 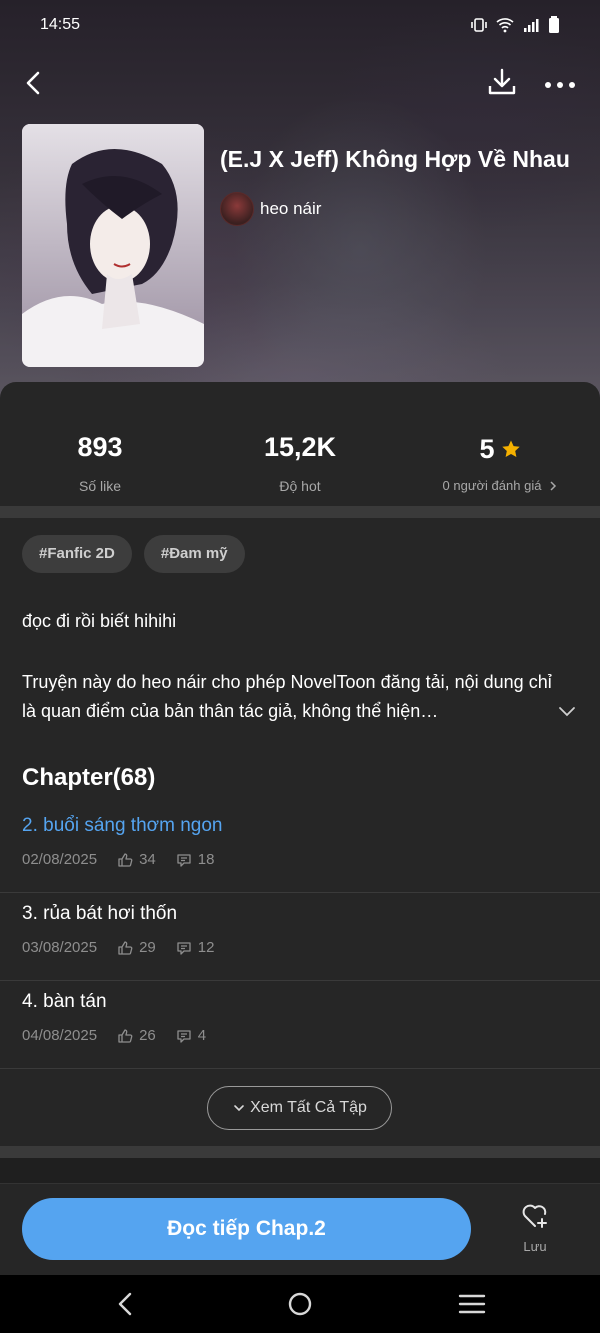 What do you see at coordinates (300, 82) in the screenshot?
I see `top-app-bar` at bounding box center [300, 82].